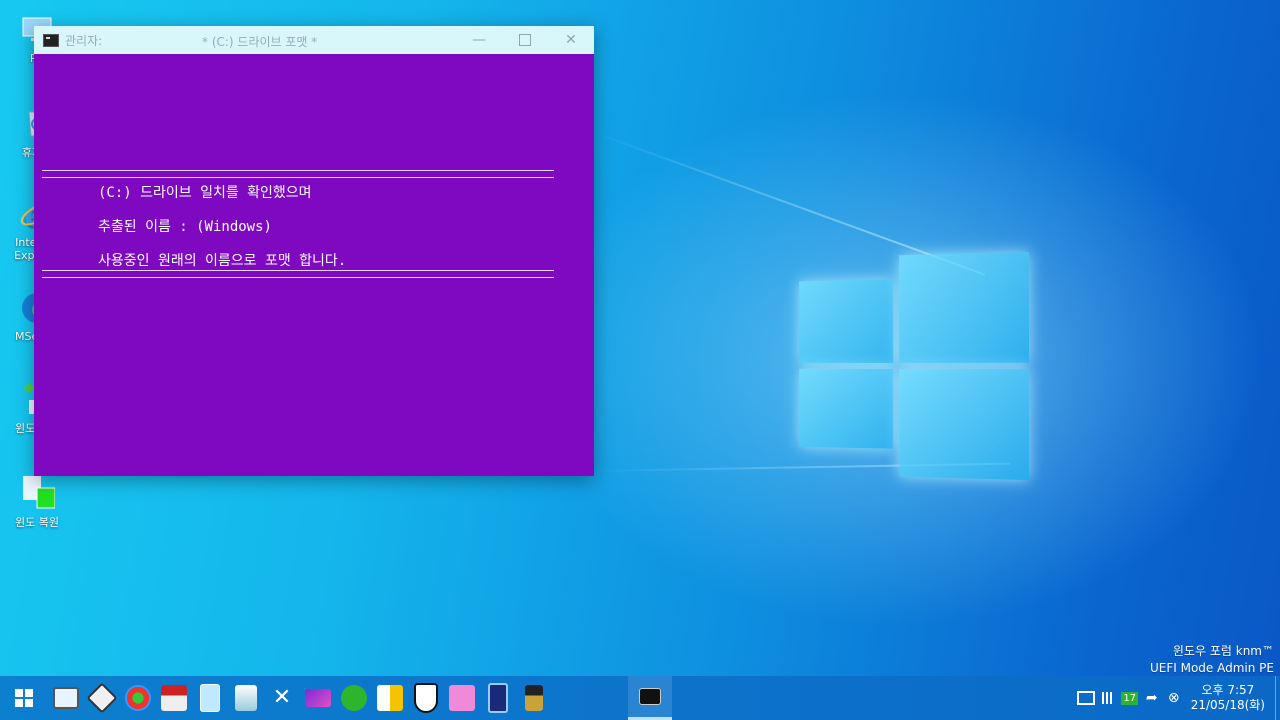  Describe the element at coordinates (37, 522) in the screenshot. I see `desktop-icon-label: 윈도 복원` at that location.